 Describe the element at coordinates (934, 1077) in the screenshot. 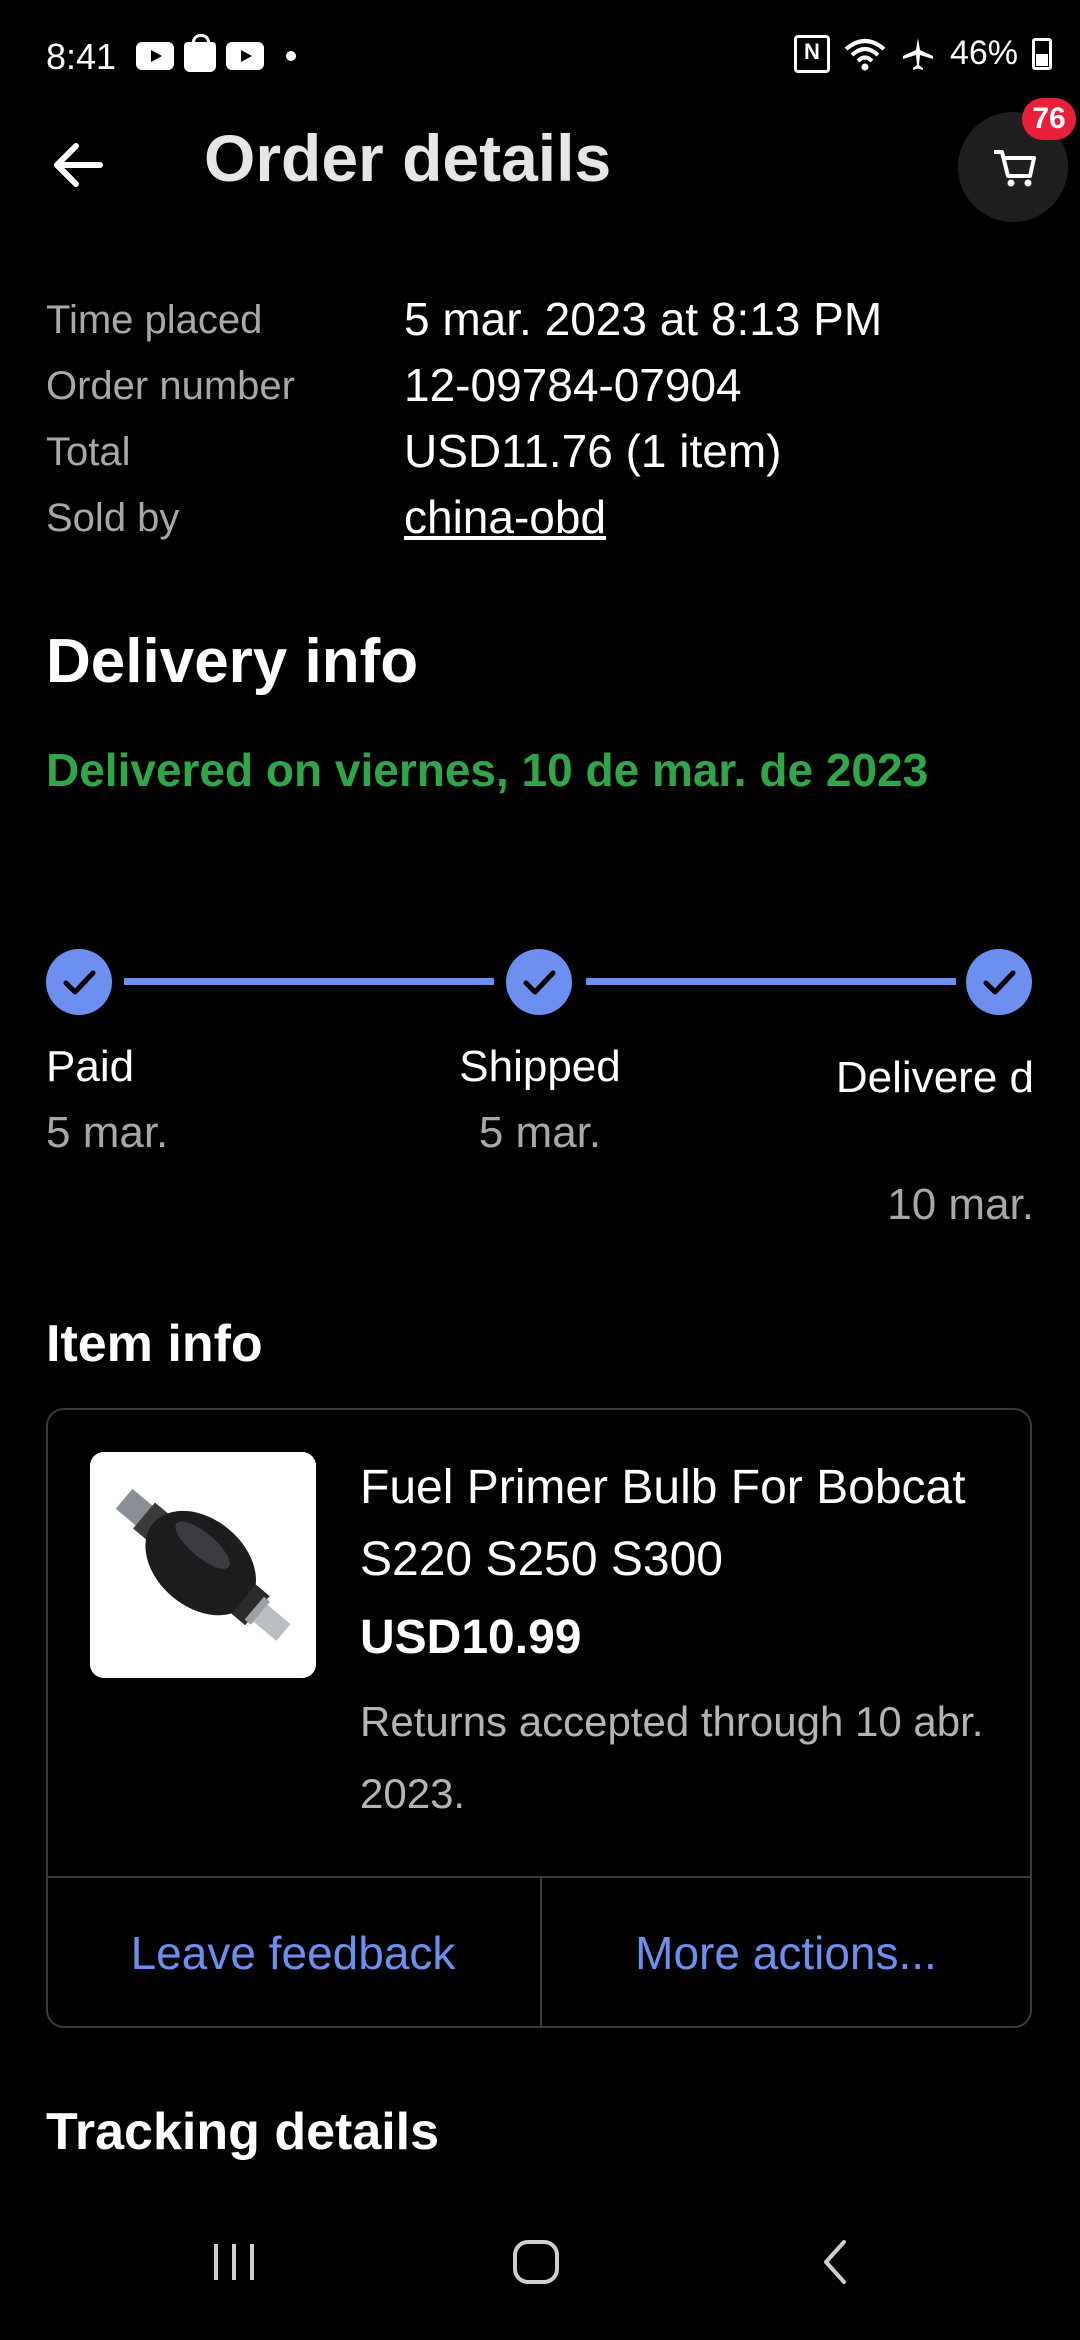

I see `step-delivered-label: Delivere d` at that location.